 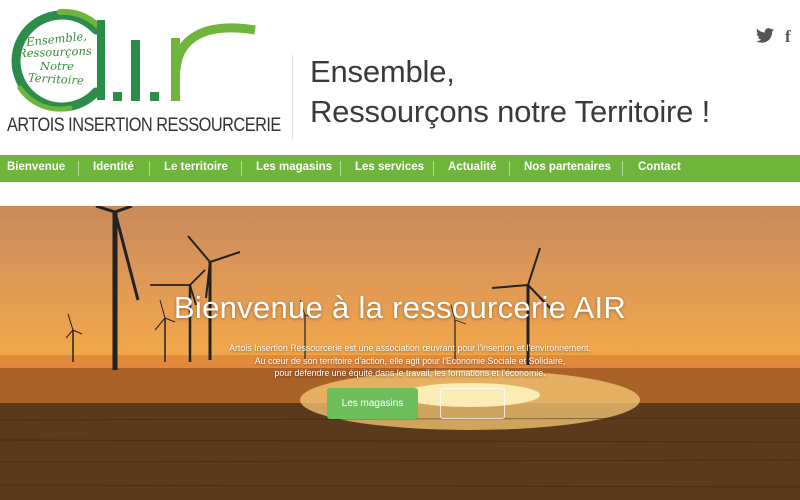 I want to click on logo-tagline-line: Ressourçons, so click(x=55, y=52).